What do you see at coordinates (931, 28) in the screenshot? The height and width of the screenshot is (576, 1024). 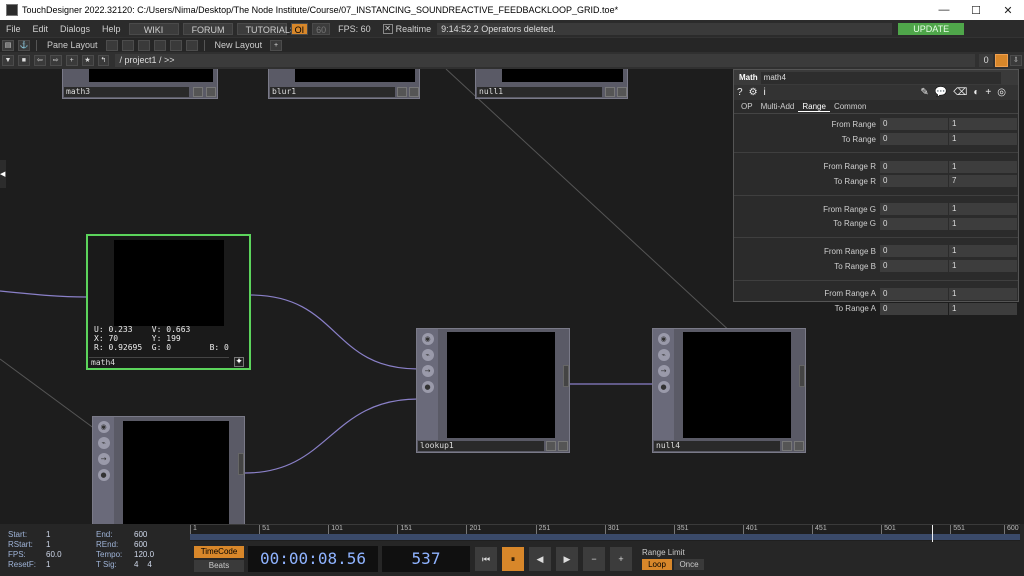 I see `update-button: UPDATE` at bounding box center [931, 28].